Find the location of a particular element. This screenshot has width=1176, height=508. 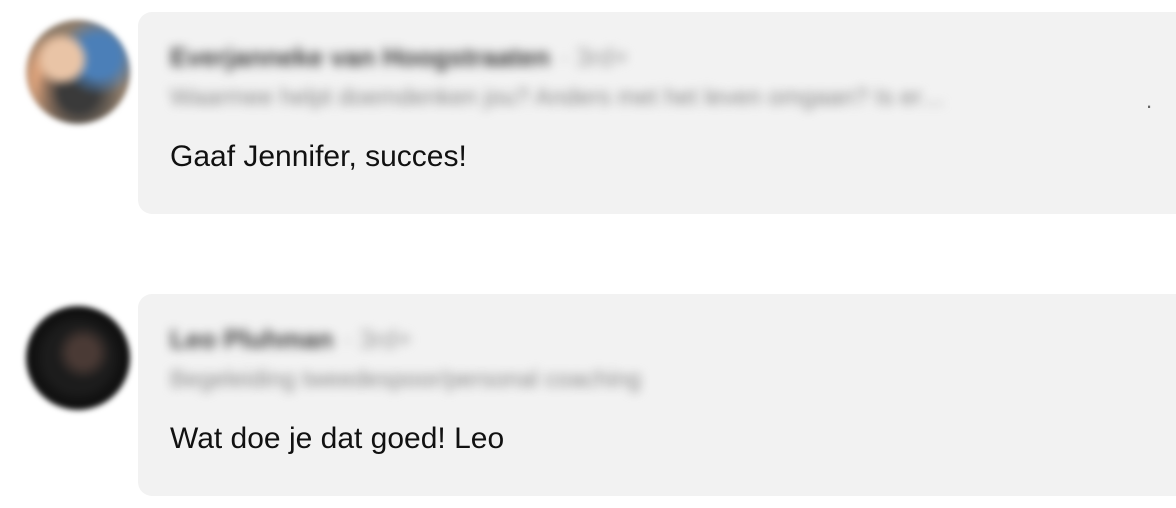

headline-ellipsis: . is located at coordinates (1149, 100).